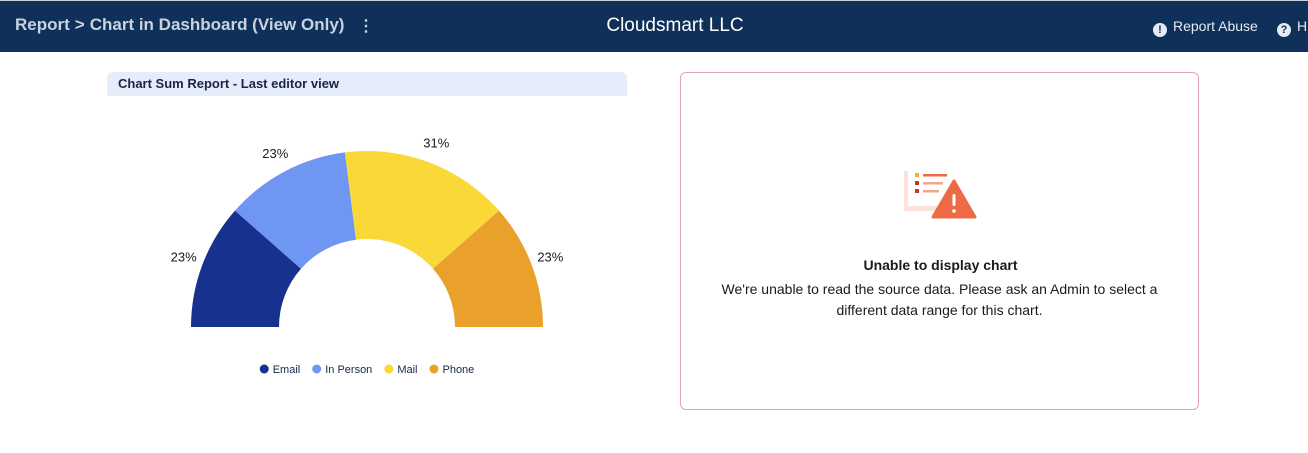  Describe the element at coordinates (1292, 27) in the screenshot. I see `help-link: ? H` at that location.